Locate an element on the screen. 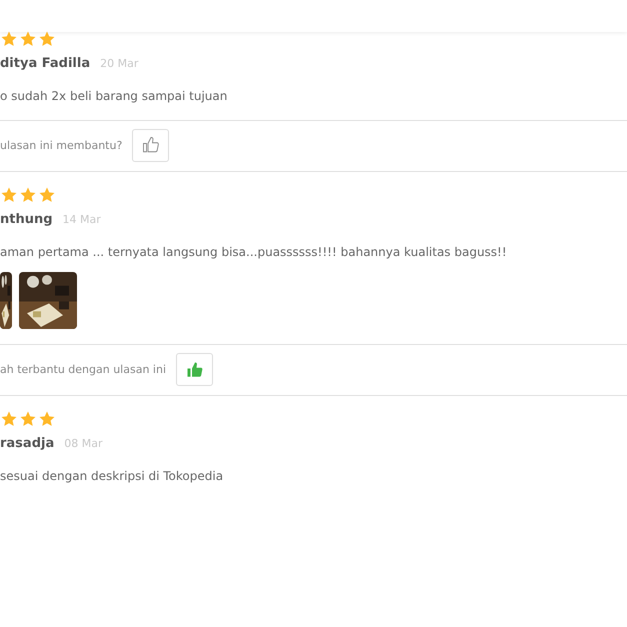 The width and height of the screenshot is (627, 627). helpful-prompt: ah terbantu dengan ulasan ini is located at coordinates (83, 369).